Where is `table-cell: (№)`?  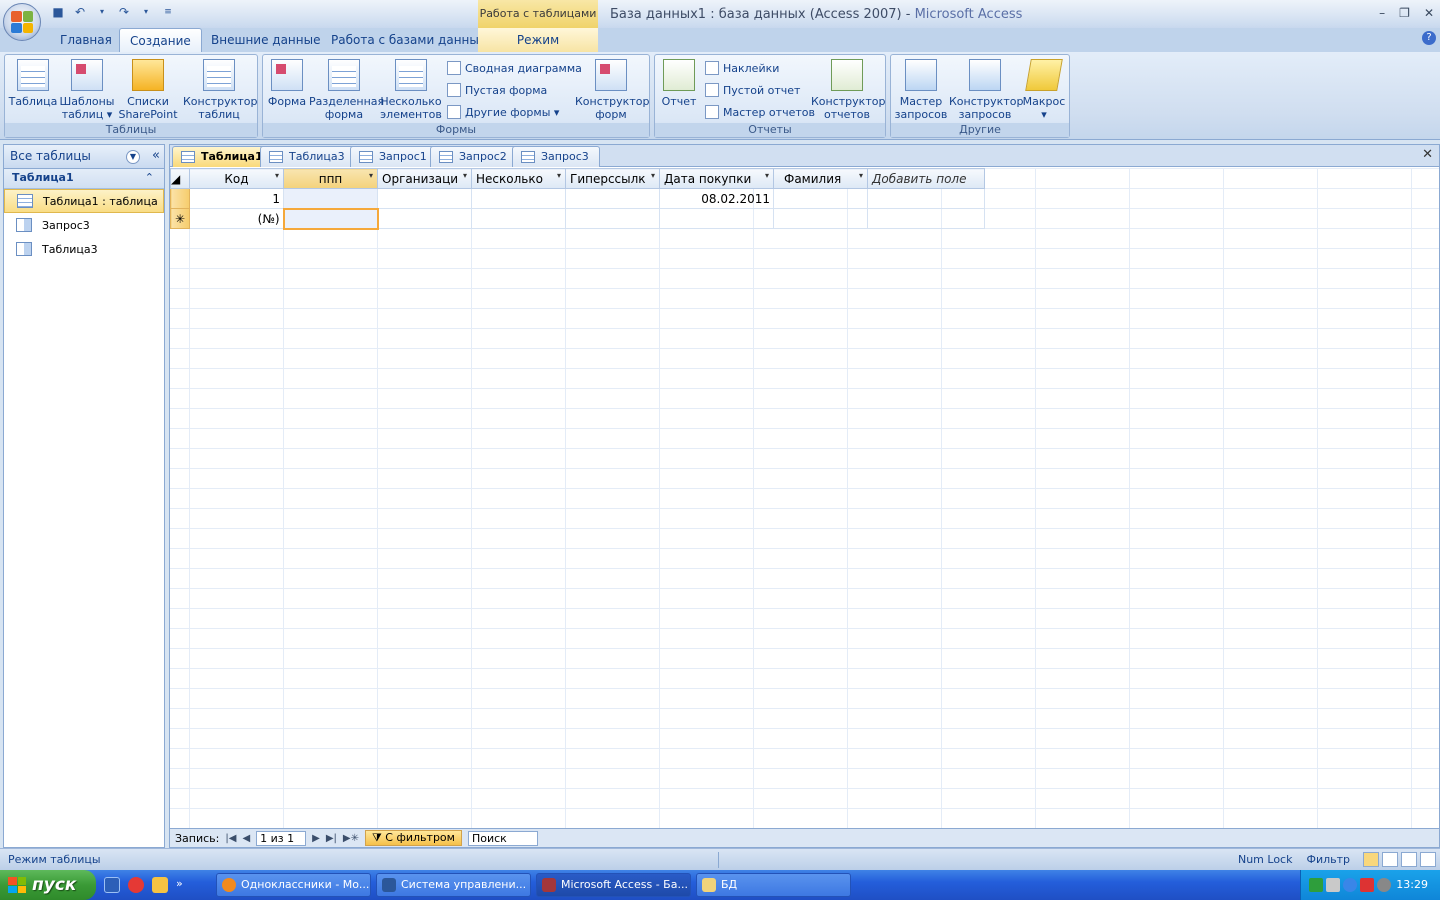
table-cell: (№) is located at coordinates (236, 218).